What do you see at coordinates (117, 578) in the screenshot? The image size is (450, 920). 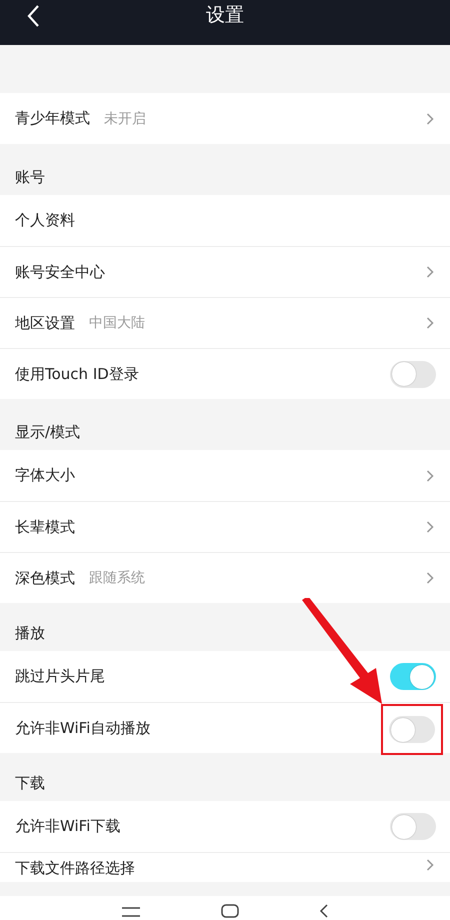 I see `row-value: 跟随系统` at bounding box center [117, 578].